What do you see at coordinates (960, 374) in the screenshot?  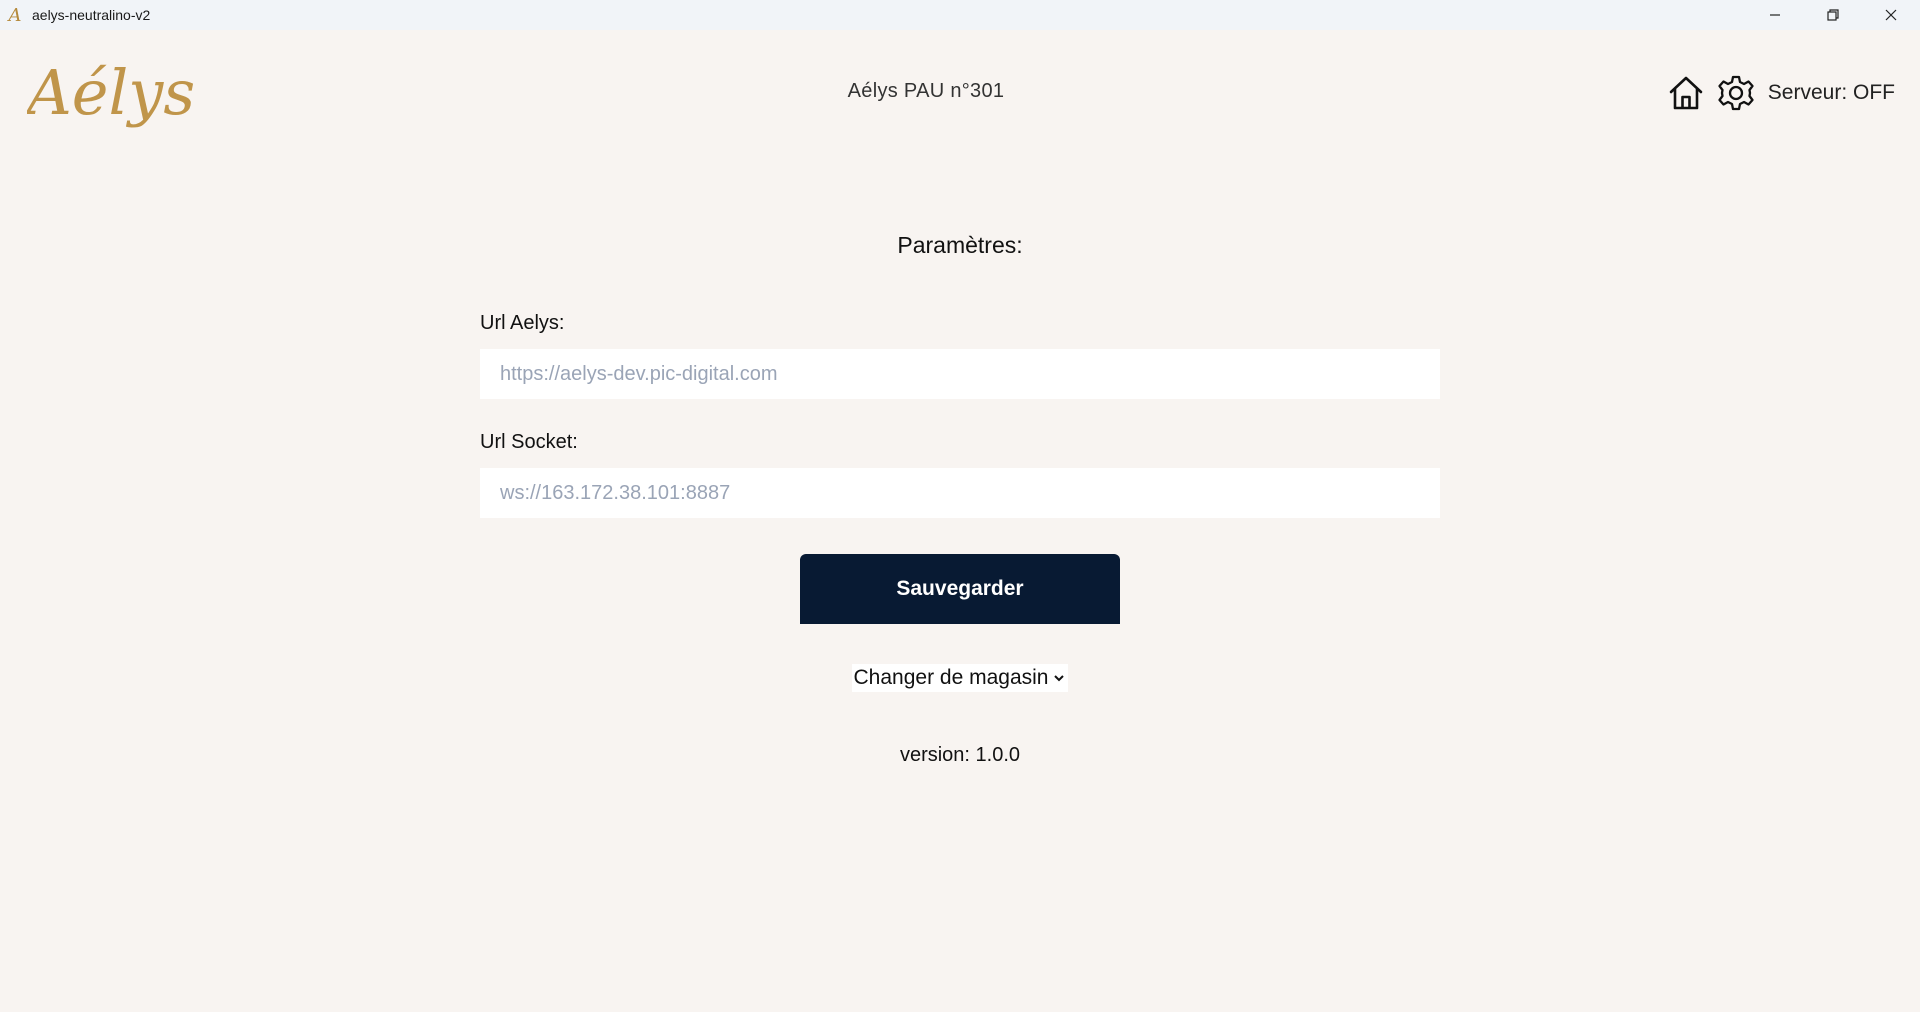 I see `url-aelys-input` at bounding box center [960, 374].